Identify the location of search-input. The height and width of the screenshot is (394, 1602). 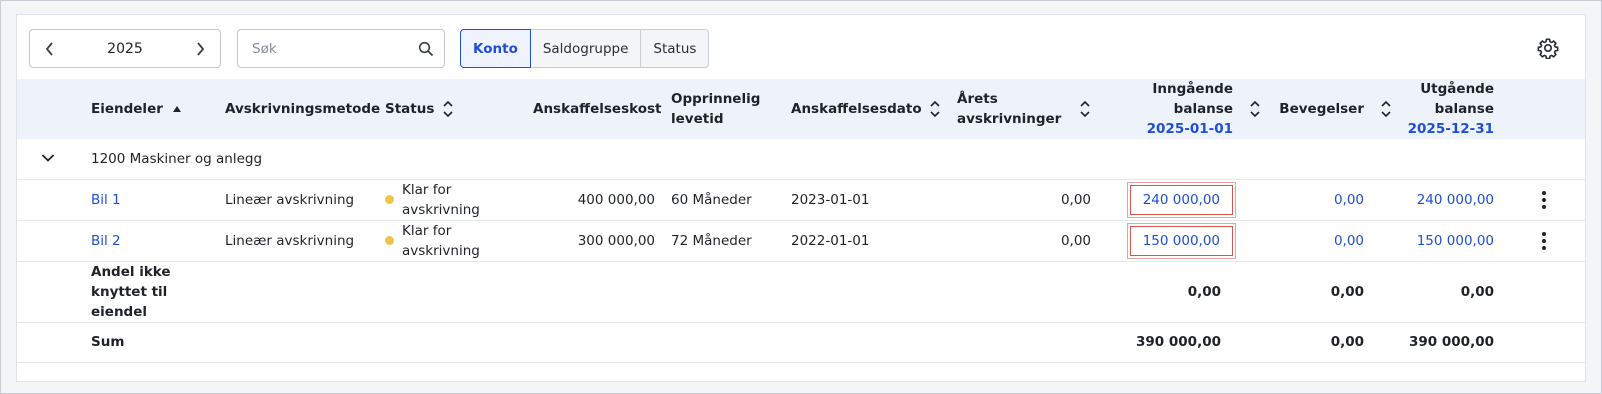
(327, 48).